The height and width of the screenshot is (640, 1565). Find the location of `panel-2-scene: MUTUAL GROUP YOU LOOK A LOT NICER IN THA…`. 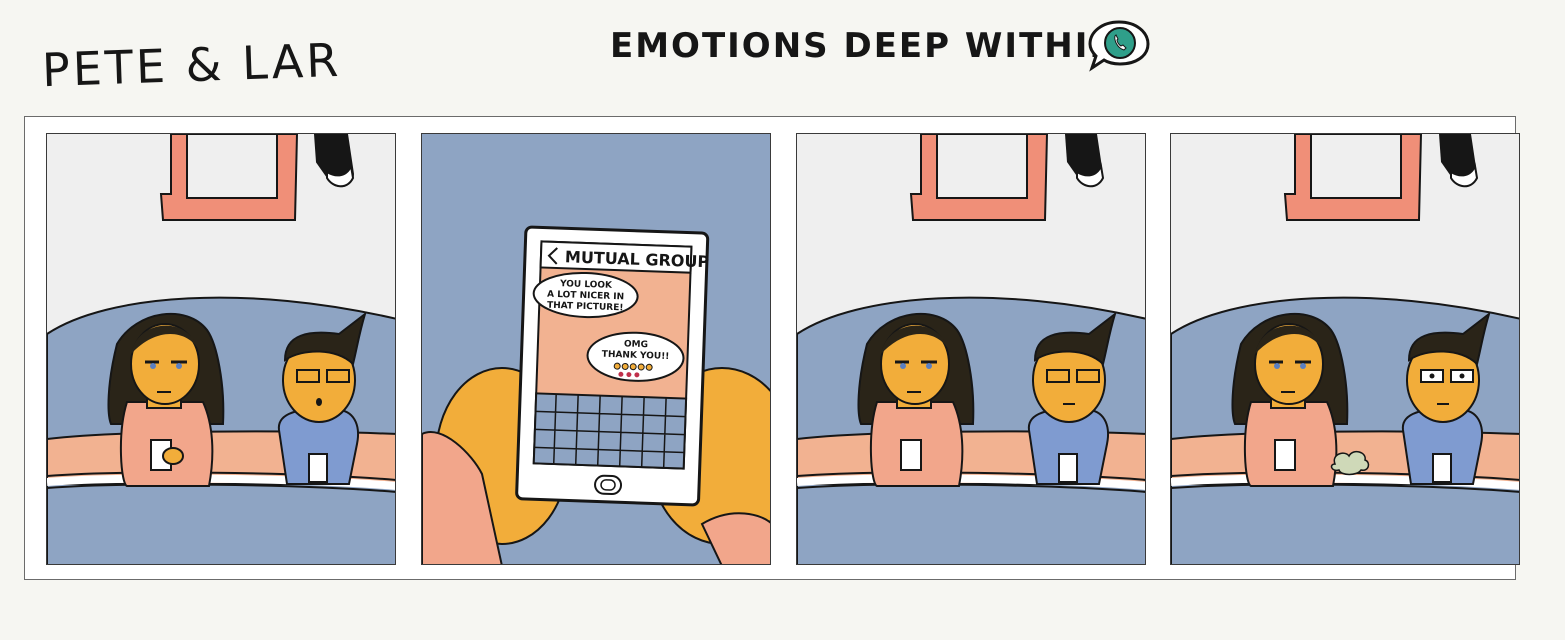

panel-2-scene: MUTUAL GROUP YOU LOOK A LOT NICER IN THA… is located at coordinates (596, 349).